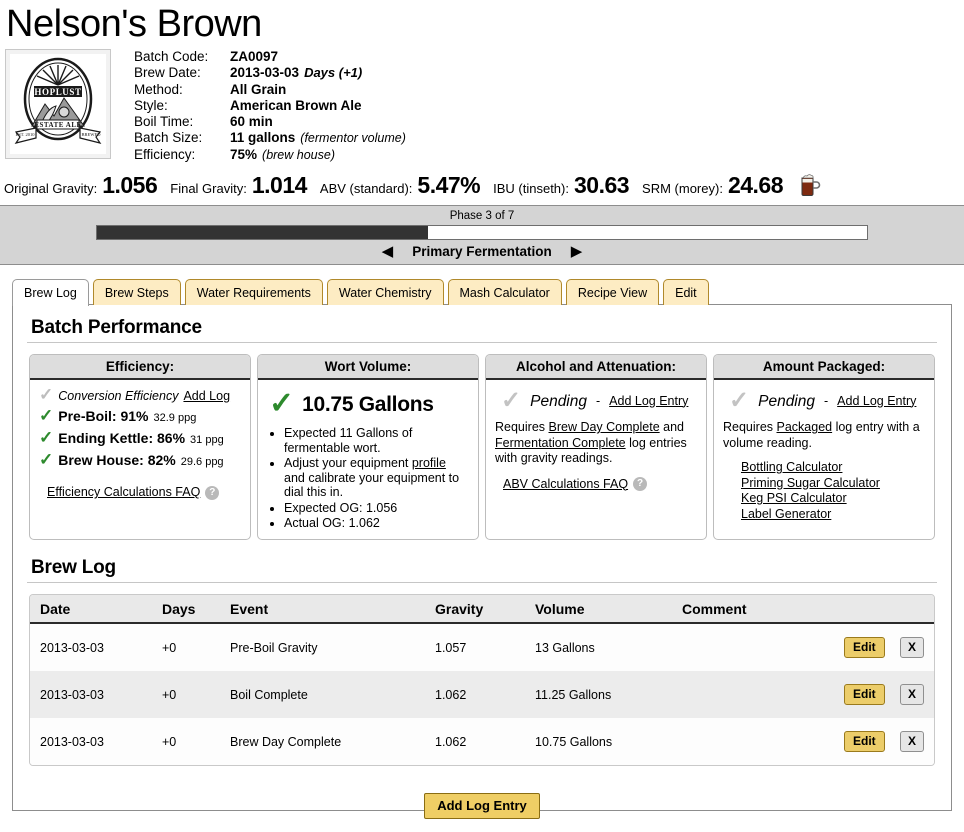 The image size is (964, 832). What do you see at coordinates (912, 610) in the screenshot?
I see `column-header-delete` at bounding box center [912, 610].